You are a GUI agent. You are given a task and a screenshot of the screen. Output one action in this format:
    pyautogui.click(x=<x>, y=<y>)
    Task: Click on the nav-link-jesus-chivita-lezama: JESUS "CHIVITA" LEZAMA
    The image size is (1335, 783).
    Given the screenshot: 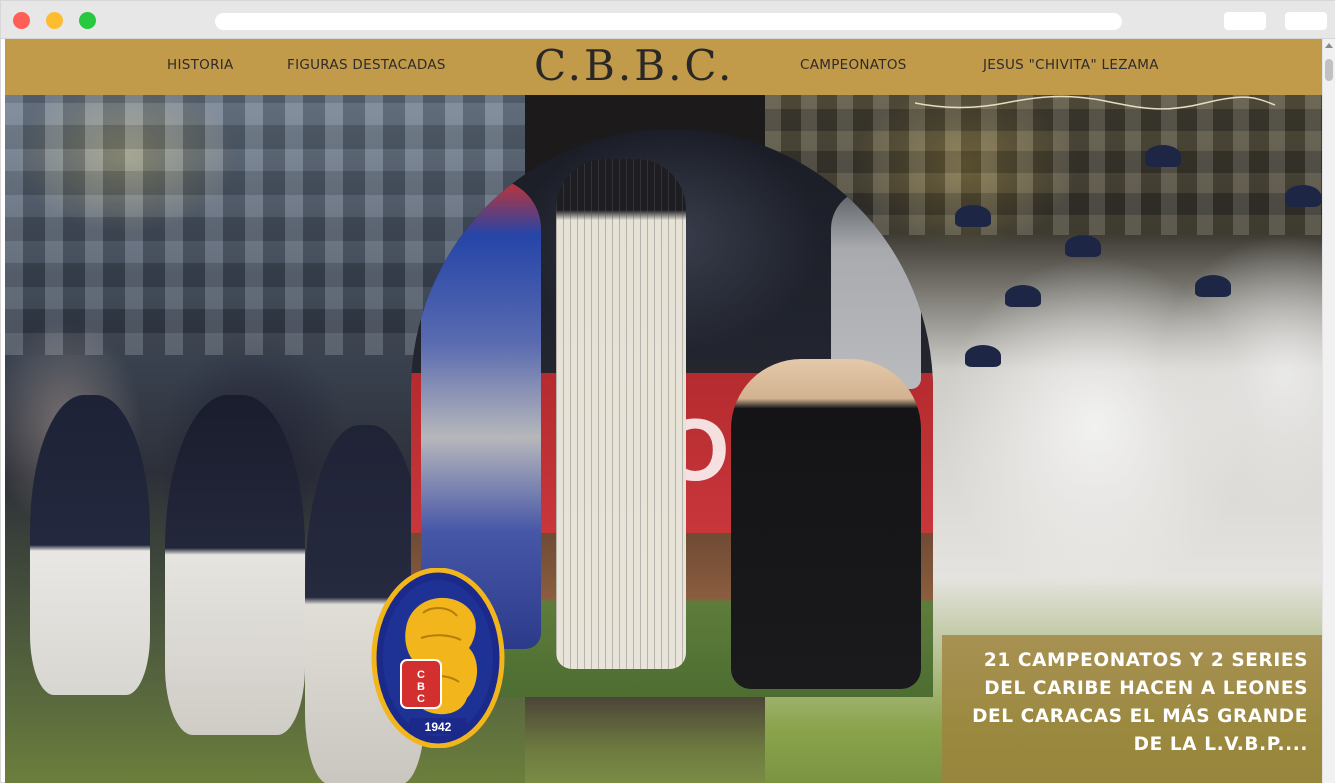 What is the action you would take?
    pyautogui.click(x=1071, y=65)
    